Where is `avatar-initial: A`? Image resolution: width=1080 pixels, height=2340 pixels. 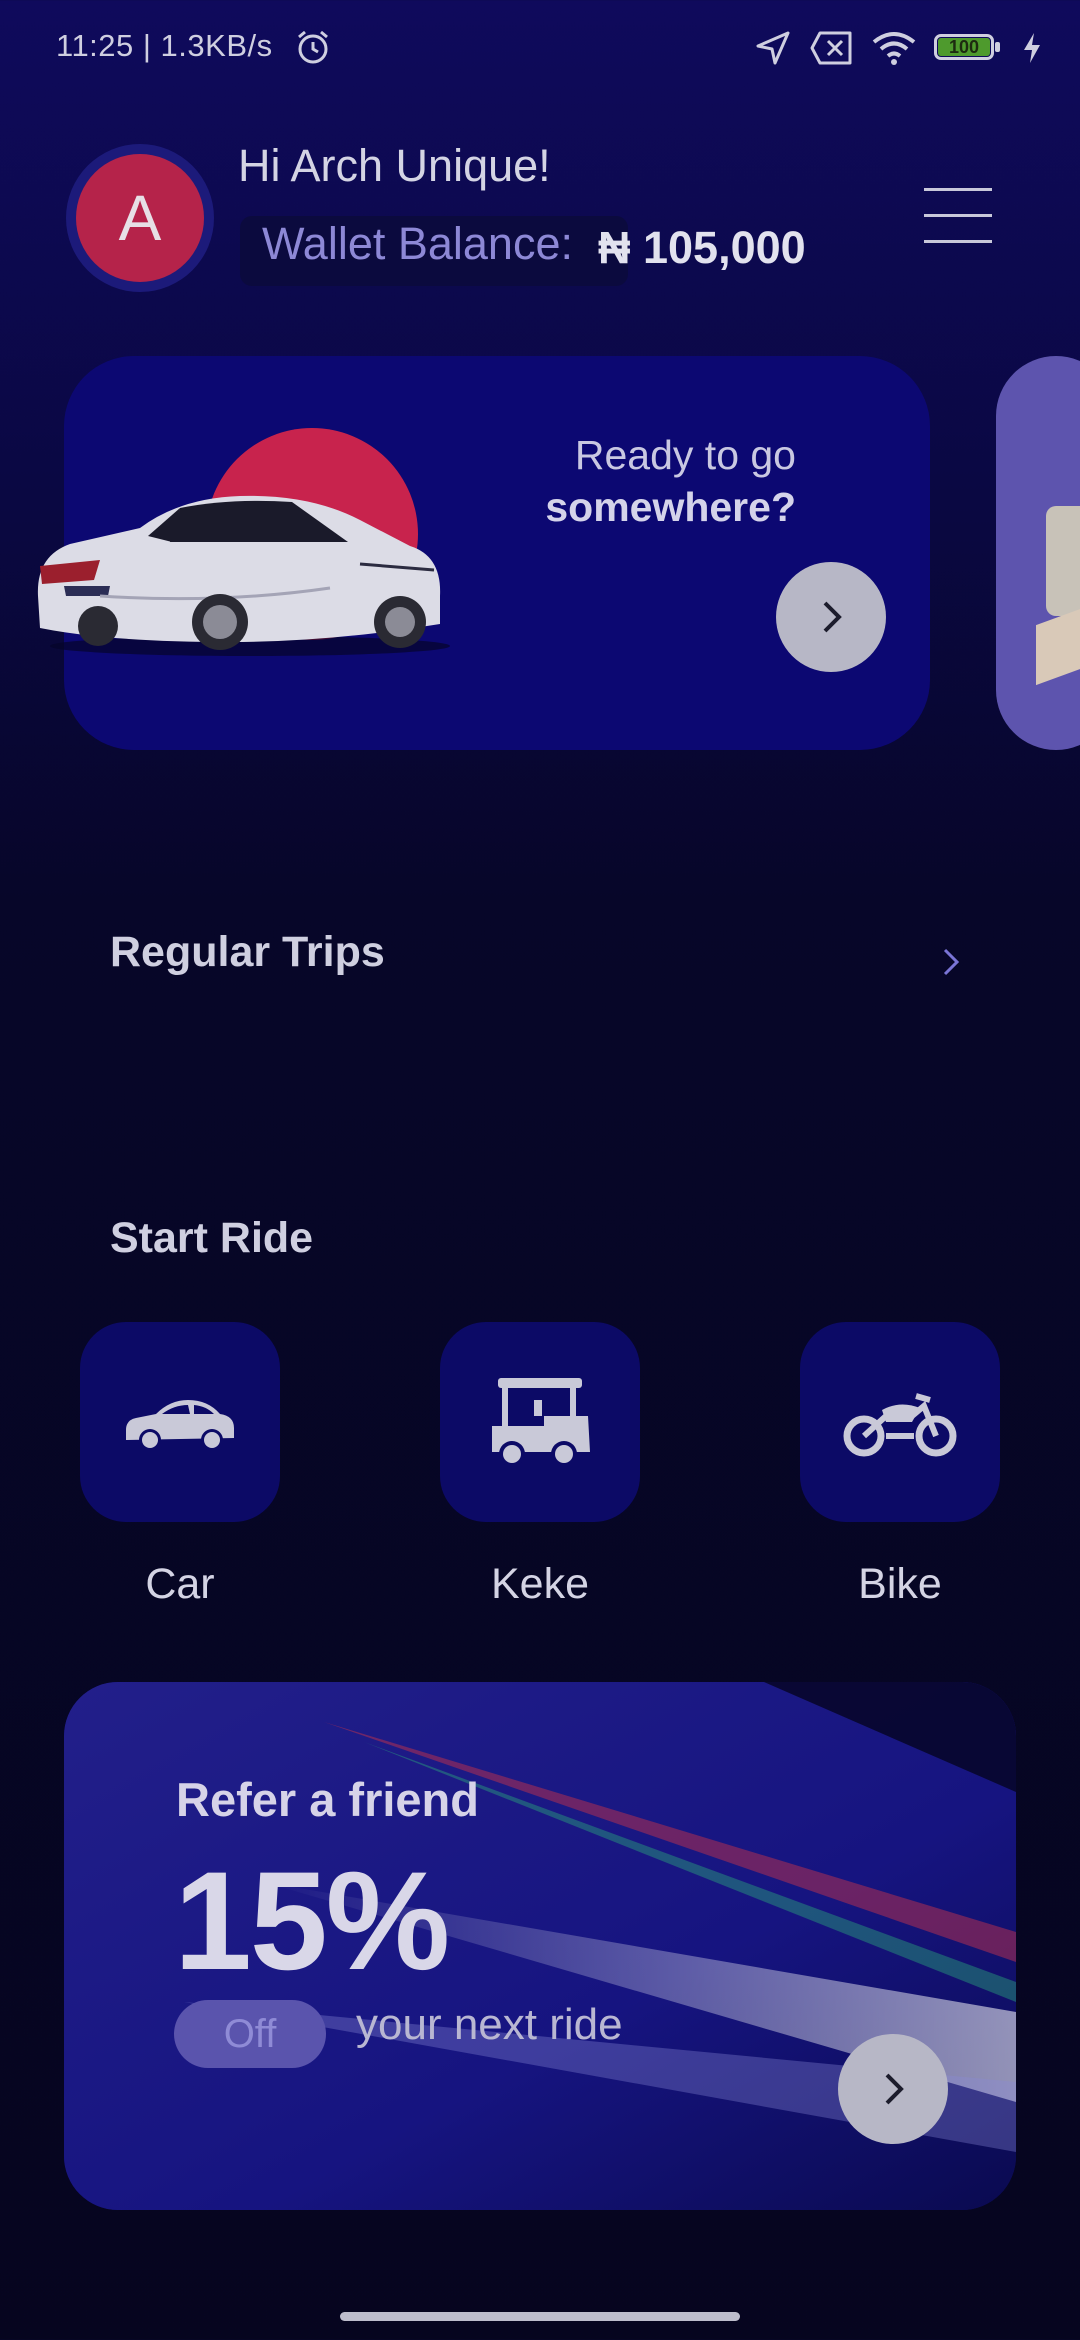 avatar-initial: A is located at coordinates (140, 218).